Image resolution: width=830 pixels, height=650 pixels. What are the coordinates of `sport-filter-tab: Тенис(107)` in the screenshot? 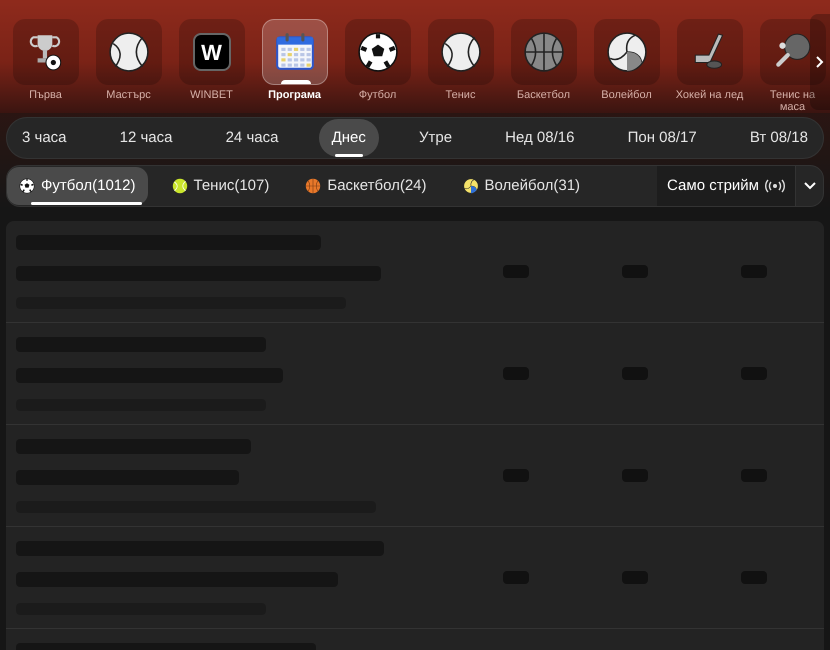 It's located at (221, 186).